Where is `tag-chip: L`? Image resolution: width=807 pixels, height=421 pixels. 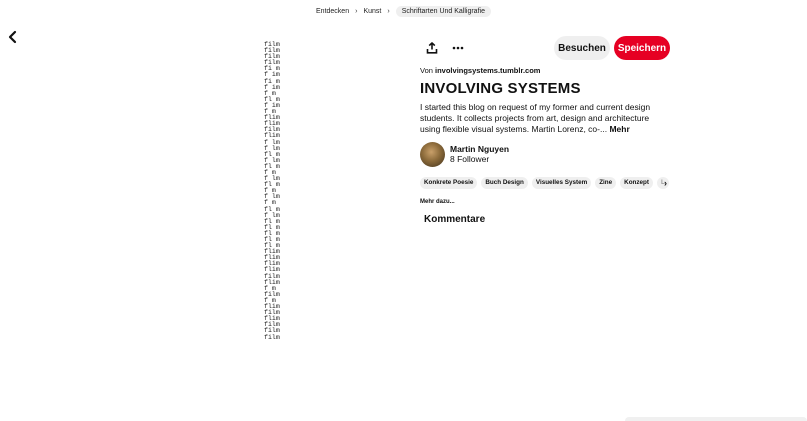 tag-chip: L is located at coordinates (663, 183).